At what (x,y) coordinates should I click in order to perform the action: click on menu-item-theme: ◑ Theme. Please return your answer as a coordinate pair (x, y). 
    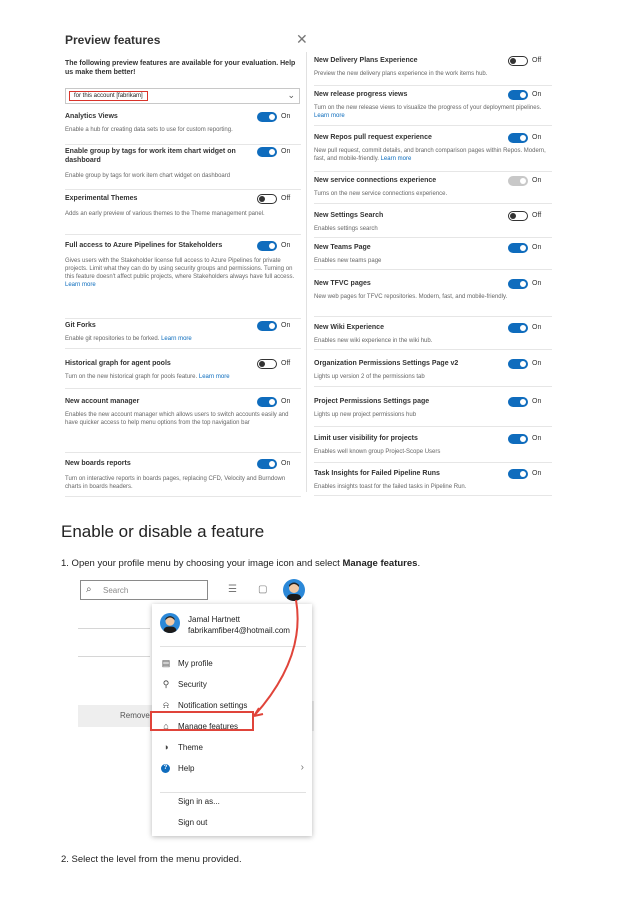
    Looking at the image, I should click on (233, 748).